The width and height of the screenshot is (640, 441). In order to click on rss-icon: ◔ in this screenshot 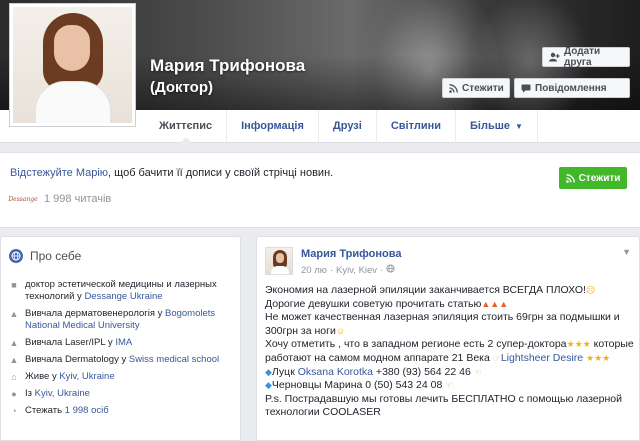, I will do `click(14, 411)`.